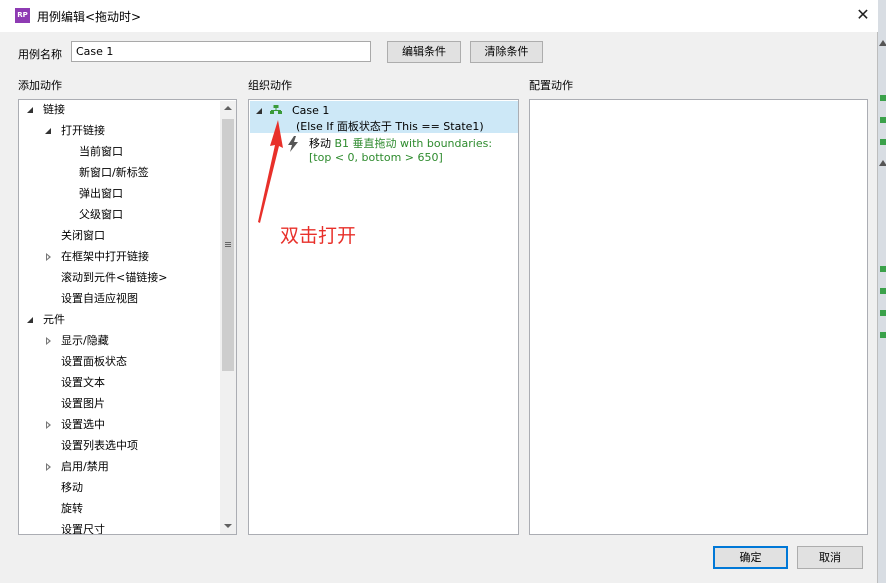 This screenshot has width=886, height=583. I want to click on ok-button: 确定, so click(750, 557).